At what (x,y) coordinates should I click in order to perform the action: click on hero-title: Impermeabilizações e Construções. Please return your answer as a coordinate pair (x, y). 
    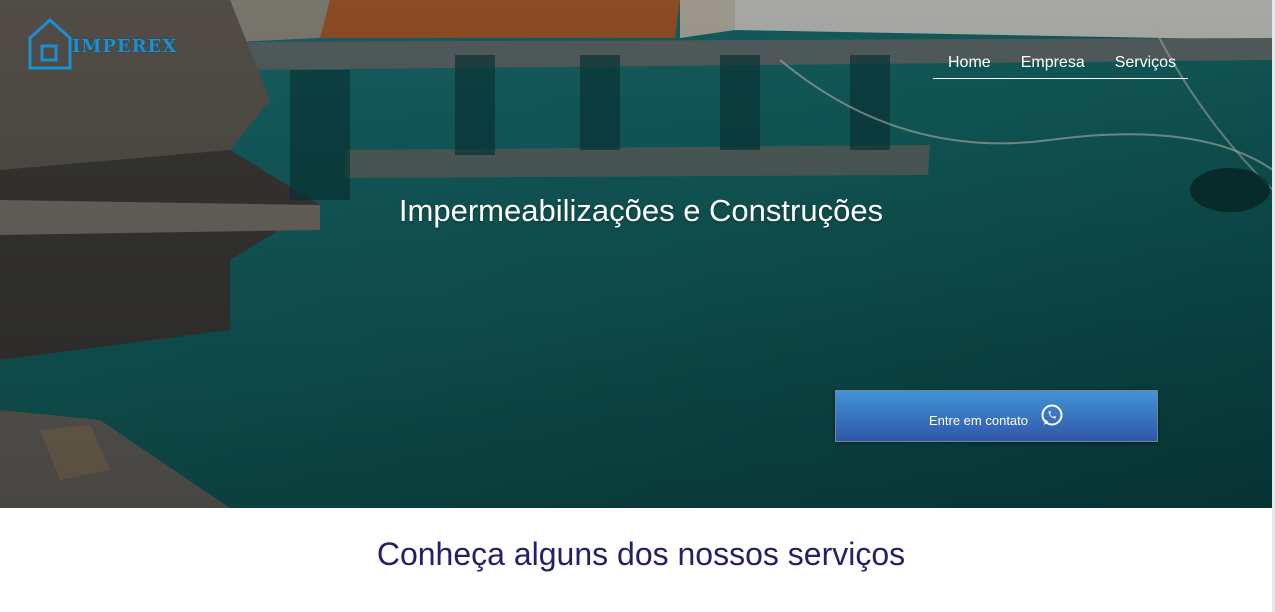
    Looking at the image, I should click on (641, 210).